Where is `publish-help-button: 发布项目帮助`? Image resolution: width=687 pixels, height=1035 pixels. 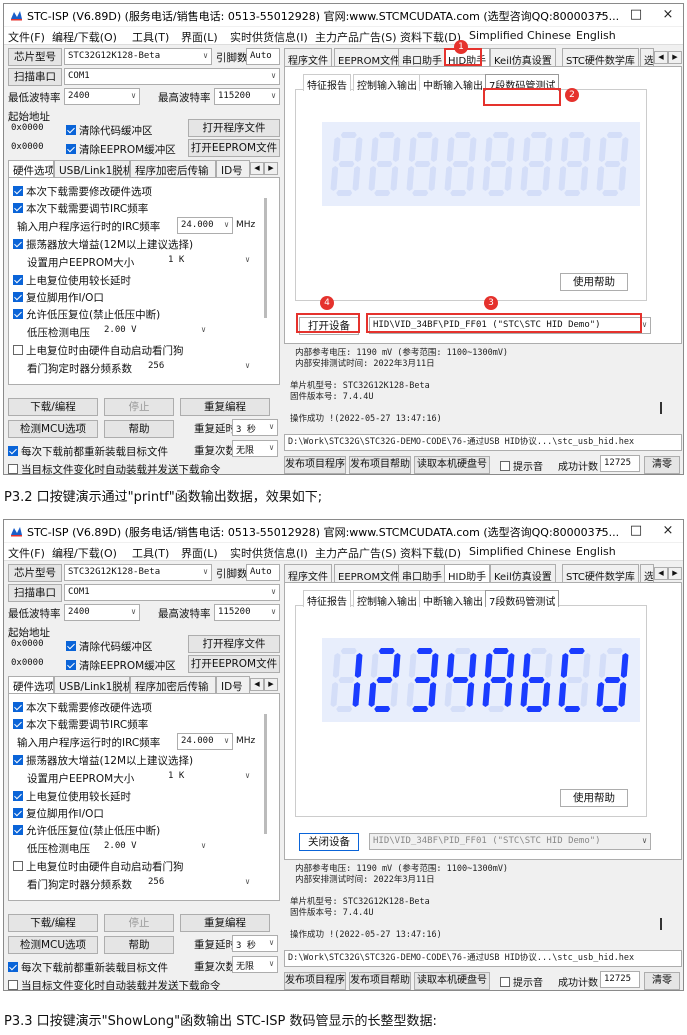
publish-help-button: 发布项目帮助 is located at coordinates (380, 981).